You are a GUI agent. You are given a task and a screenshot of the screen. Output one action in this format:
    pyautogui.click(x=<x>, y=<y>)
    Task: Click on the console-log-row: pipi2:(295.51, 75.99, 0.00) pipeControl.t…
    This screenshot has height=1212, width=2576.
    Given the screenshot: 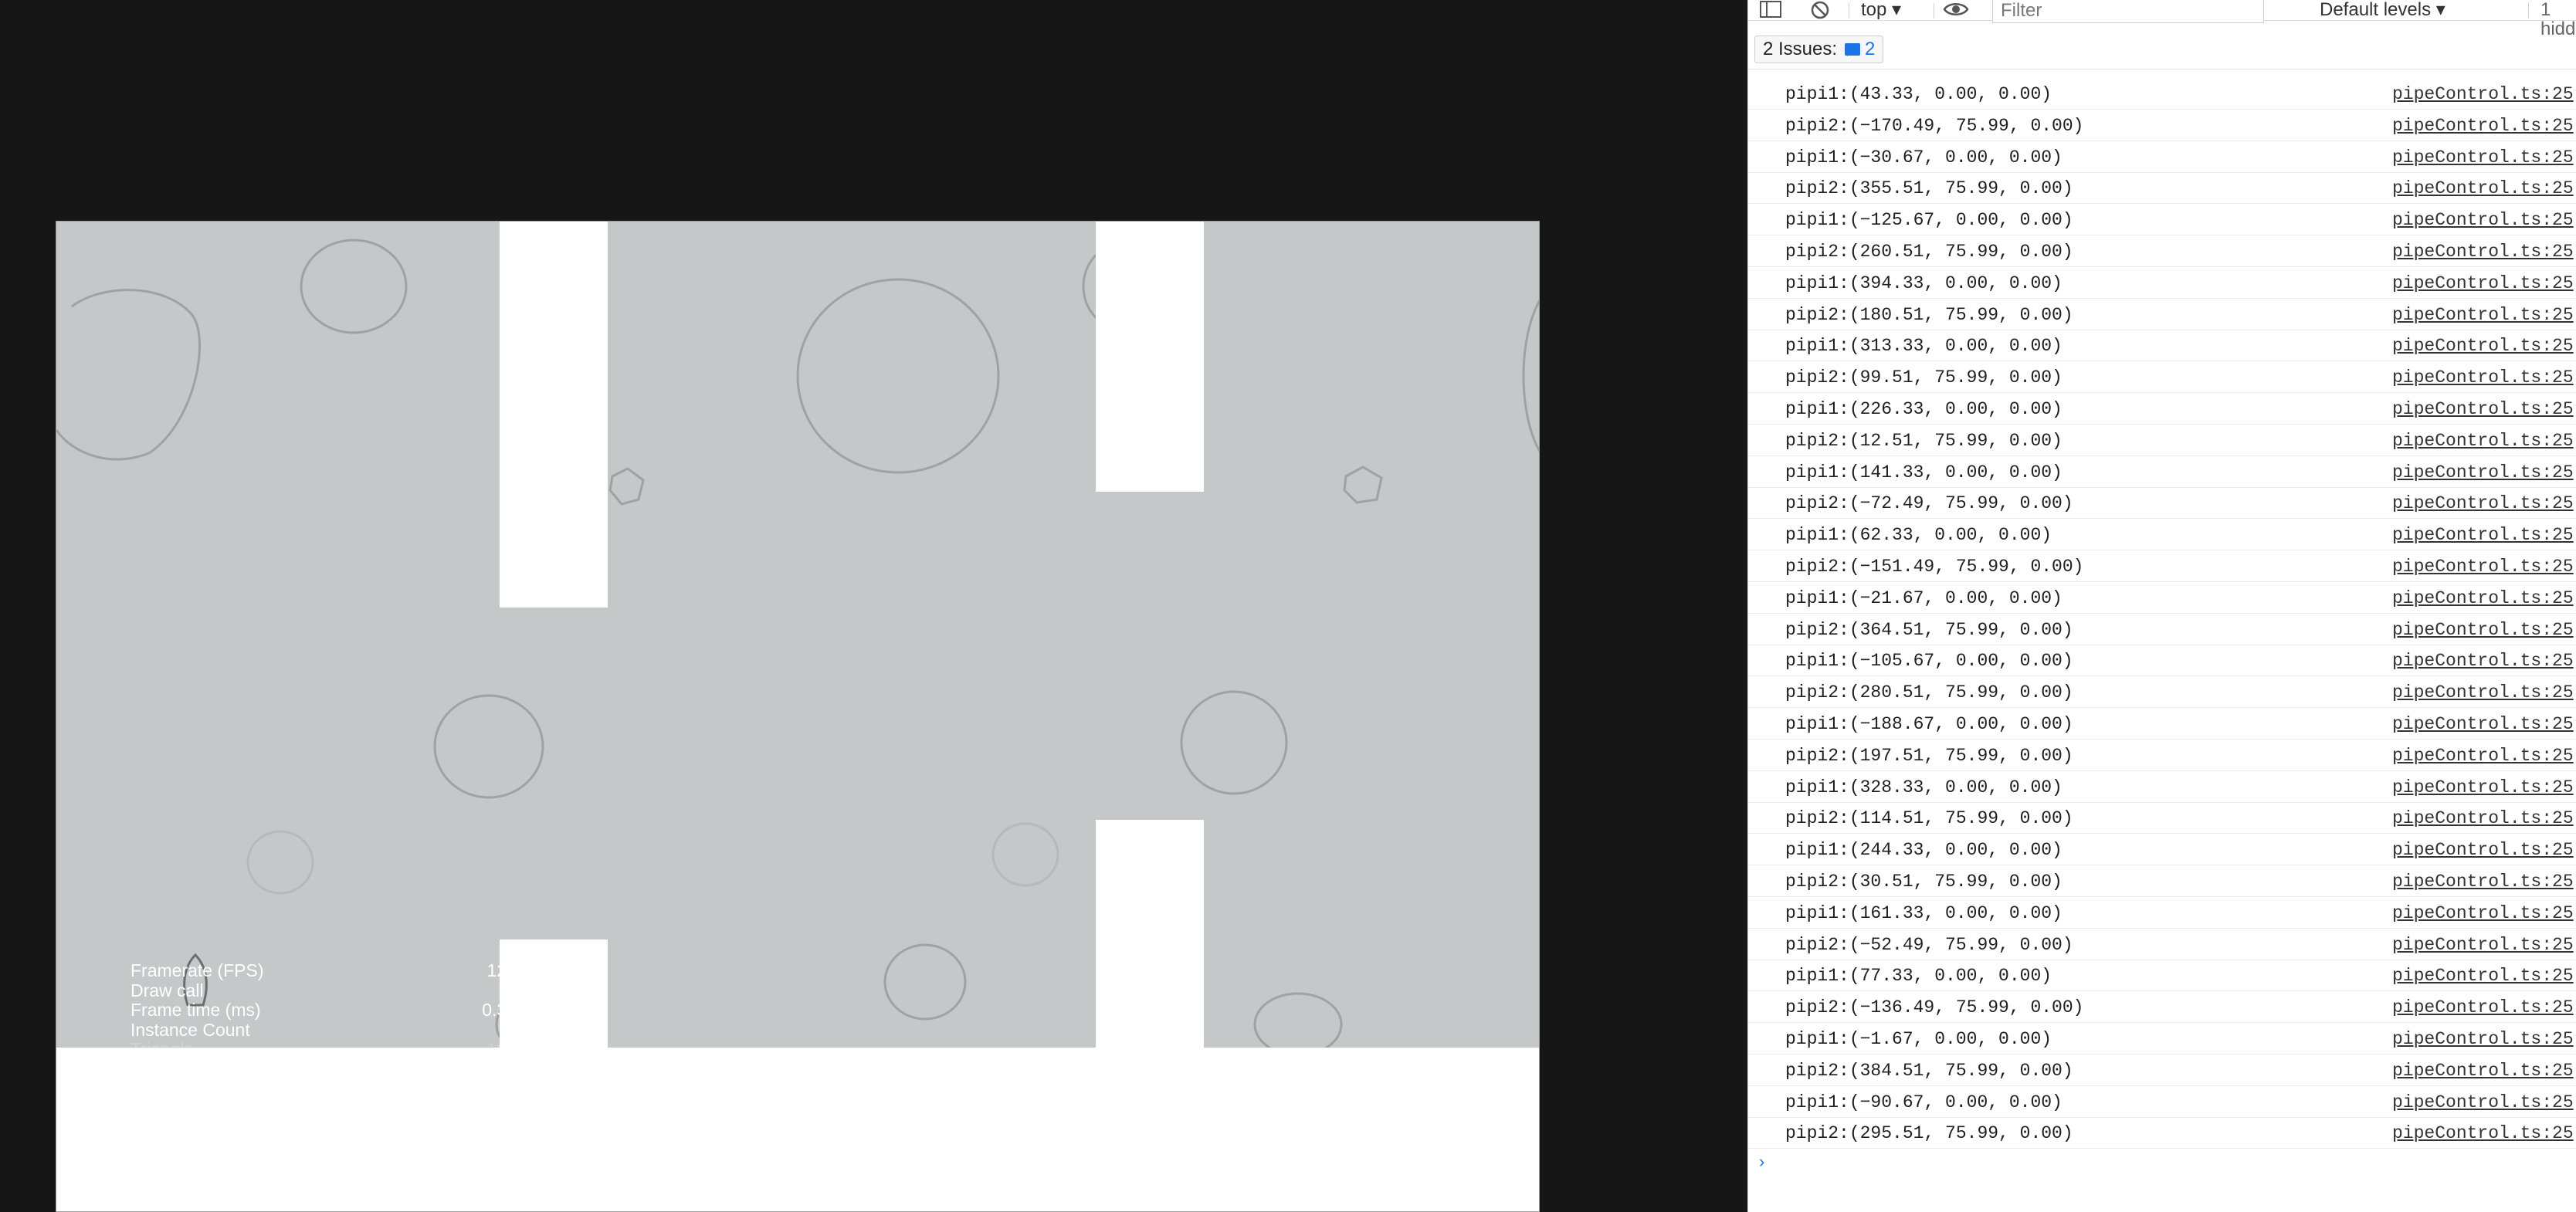 What is the action you would take?
    pyautogui.click(x=2162, y=1134)
    